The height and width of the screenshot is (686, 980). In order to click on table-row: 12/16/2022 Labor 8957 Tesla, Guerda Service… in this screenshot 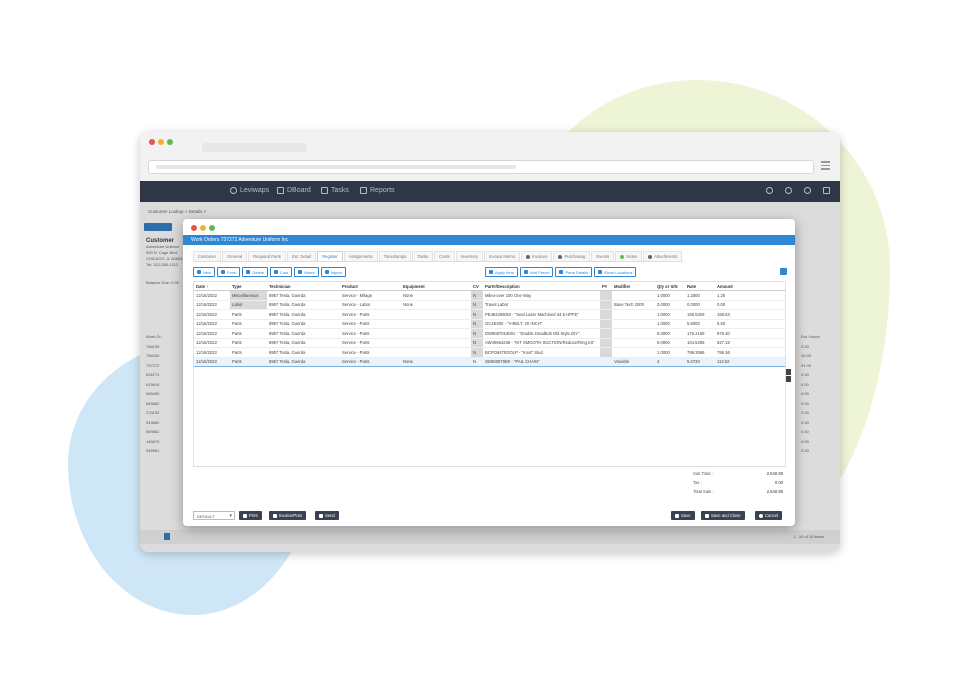, I will do `click(489, 305)`.